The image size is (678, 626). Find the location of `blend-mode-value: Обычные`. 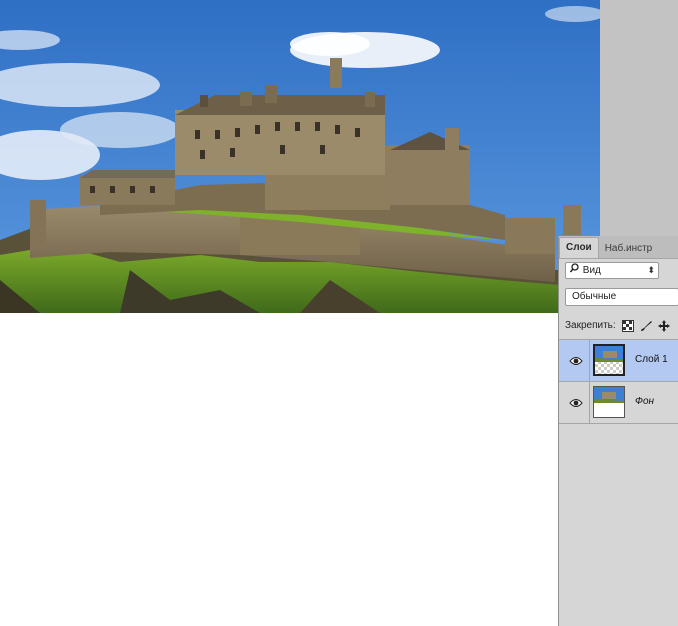

blend-mode-value: Обычные is located at coordinates (594, 296).